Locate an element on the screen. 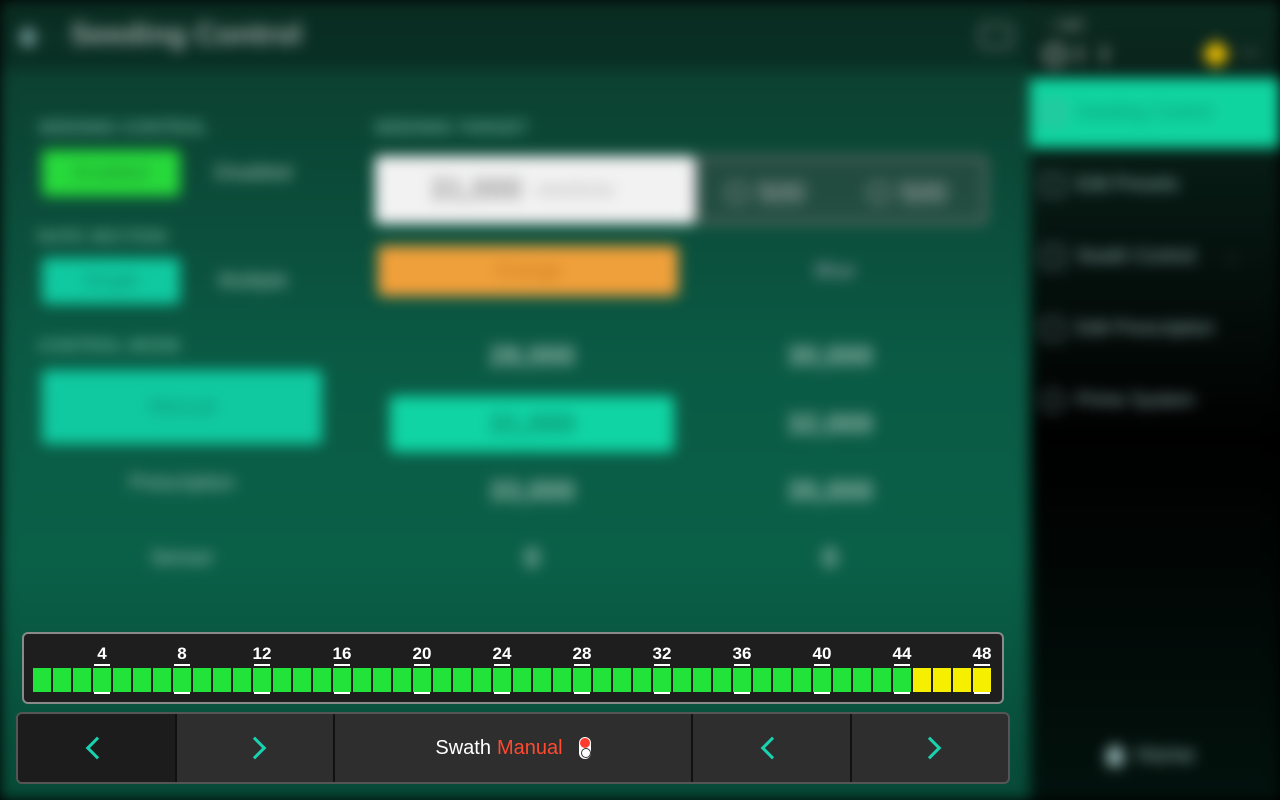  chevron-right-icon is located at coordinates (930, 748).